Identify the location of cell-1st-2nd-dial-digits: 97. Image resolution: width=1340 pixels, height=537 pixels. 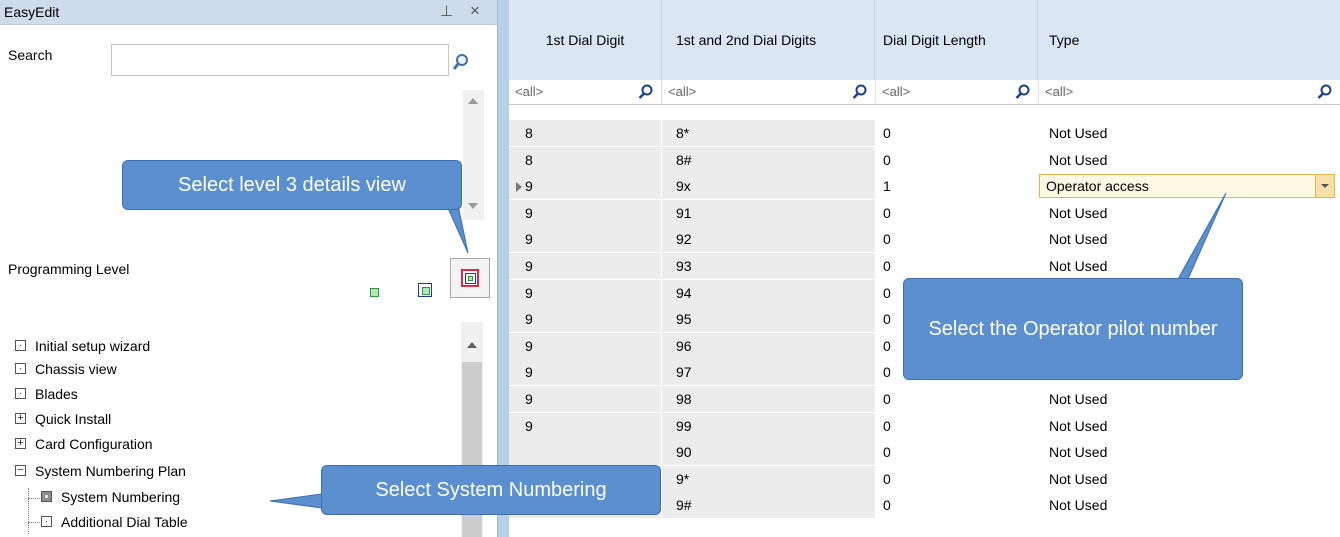
(768, 372).